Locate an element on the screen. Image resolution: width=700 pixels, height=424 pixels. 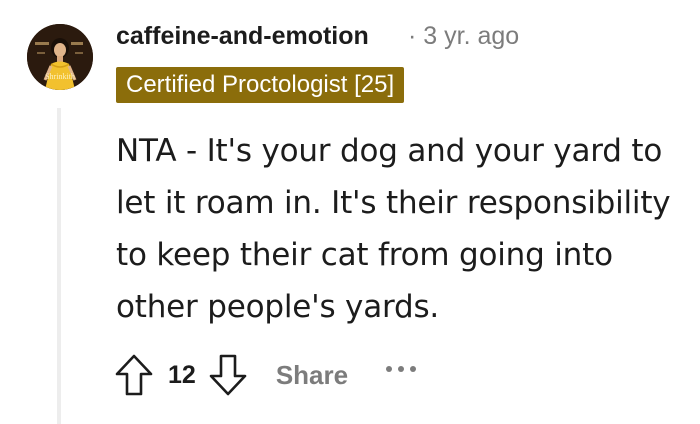
arrow-up-icon is located at coordinates (134, 375).